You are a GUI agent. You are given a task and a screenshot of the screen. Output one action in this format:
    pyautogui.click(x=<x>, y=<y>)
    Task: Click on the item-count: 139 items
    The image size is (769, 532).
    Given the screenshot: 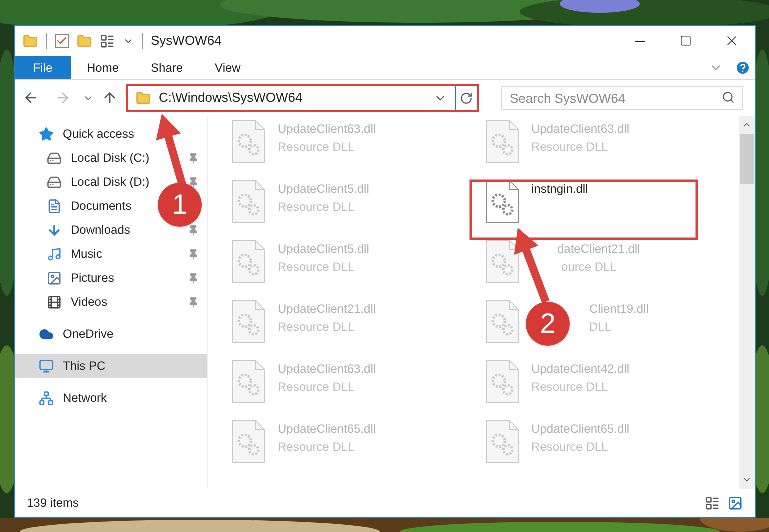 What is the action you would take?
    pyautogui.click(x=53, y=503)
    